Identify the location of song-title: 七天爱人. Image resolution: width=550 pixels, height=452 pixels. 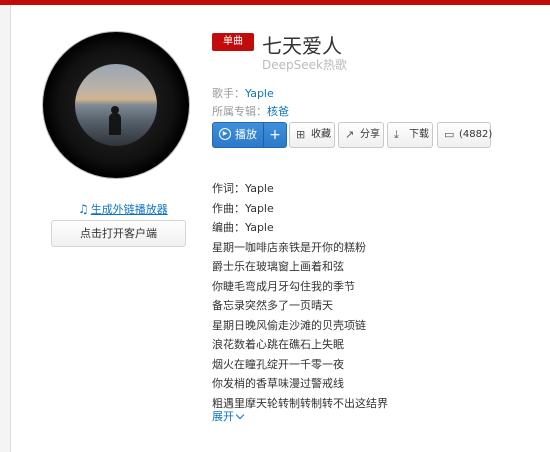
(302, 46).